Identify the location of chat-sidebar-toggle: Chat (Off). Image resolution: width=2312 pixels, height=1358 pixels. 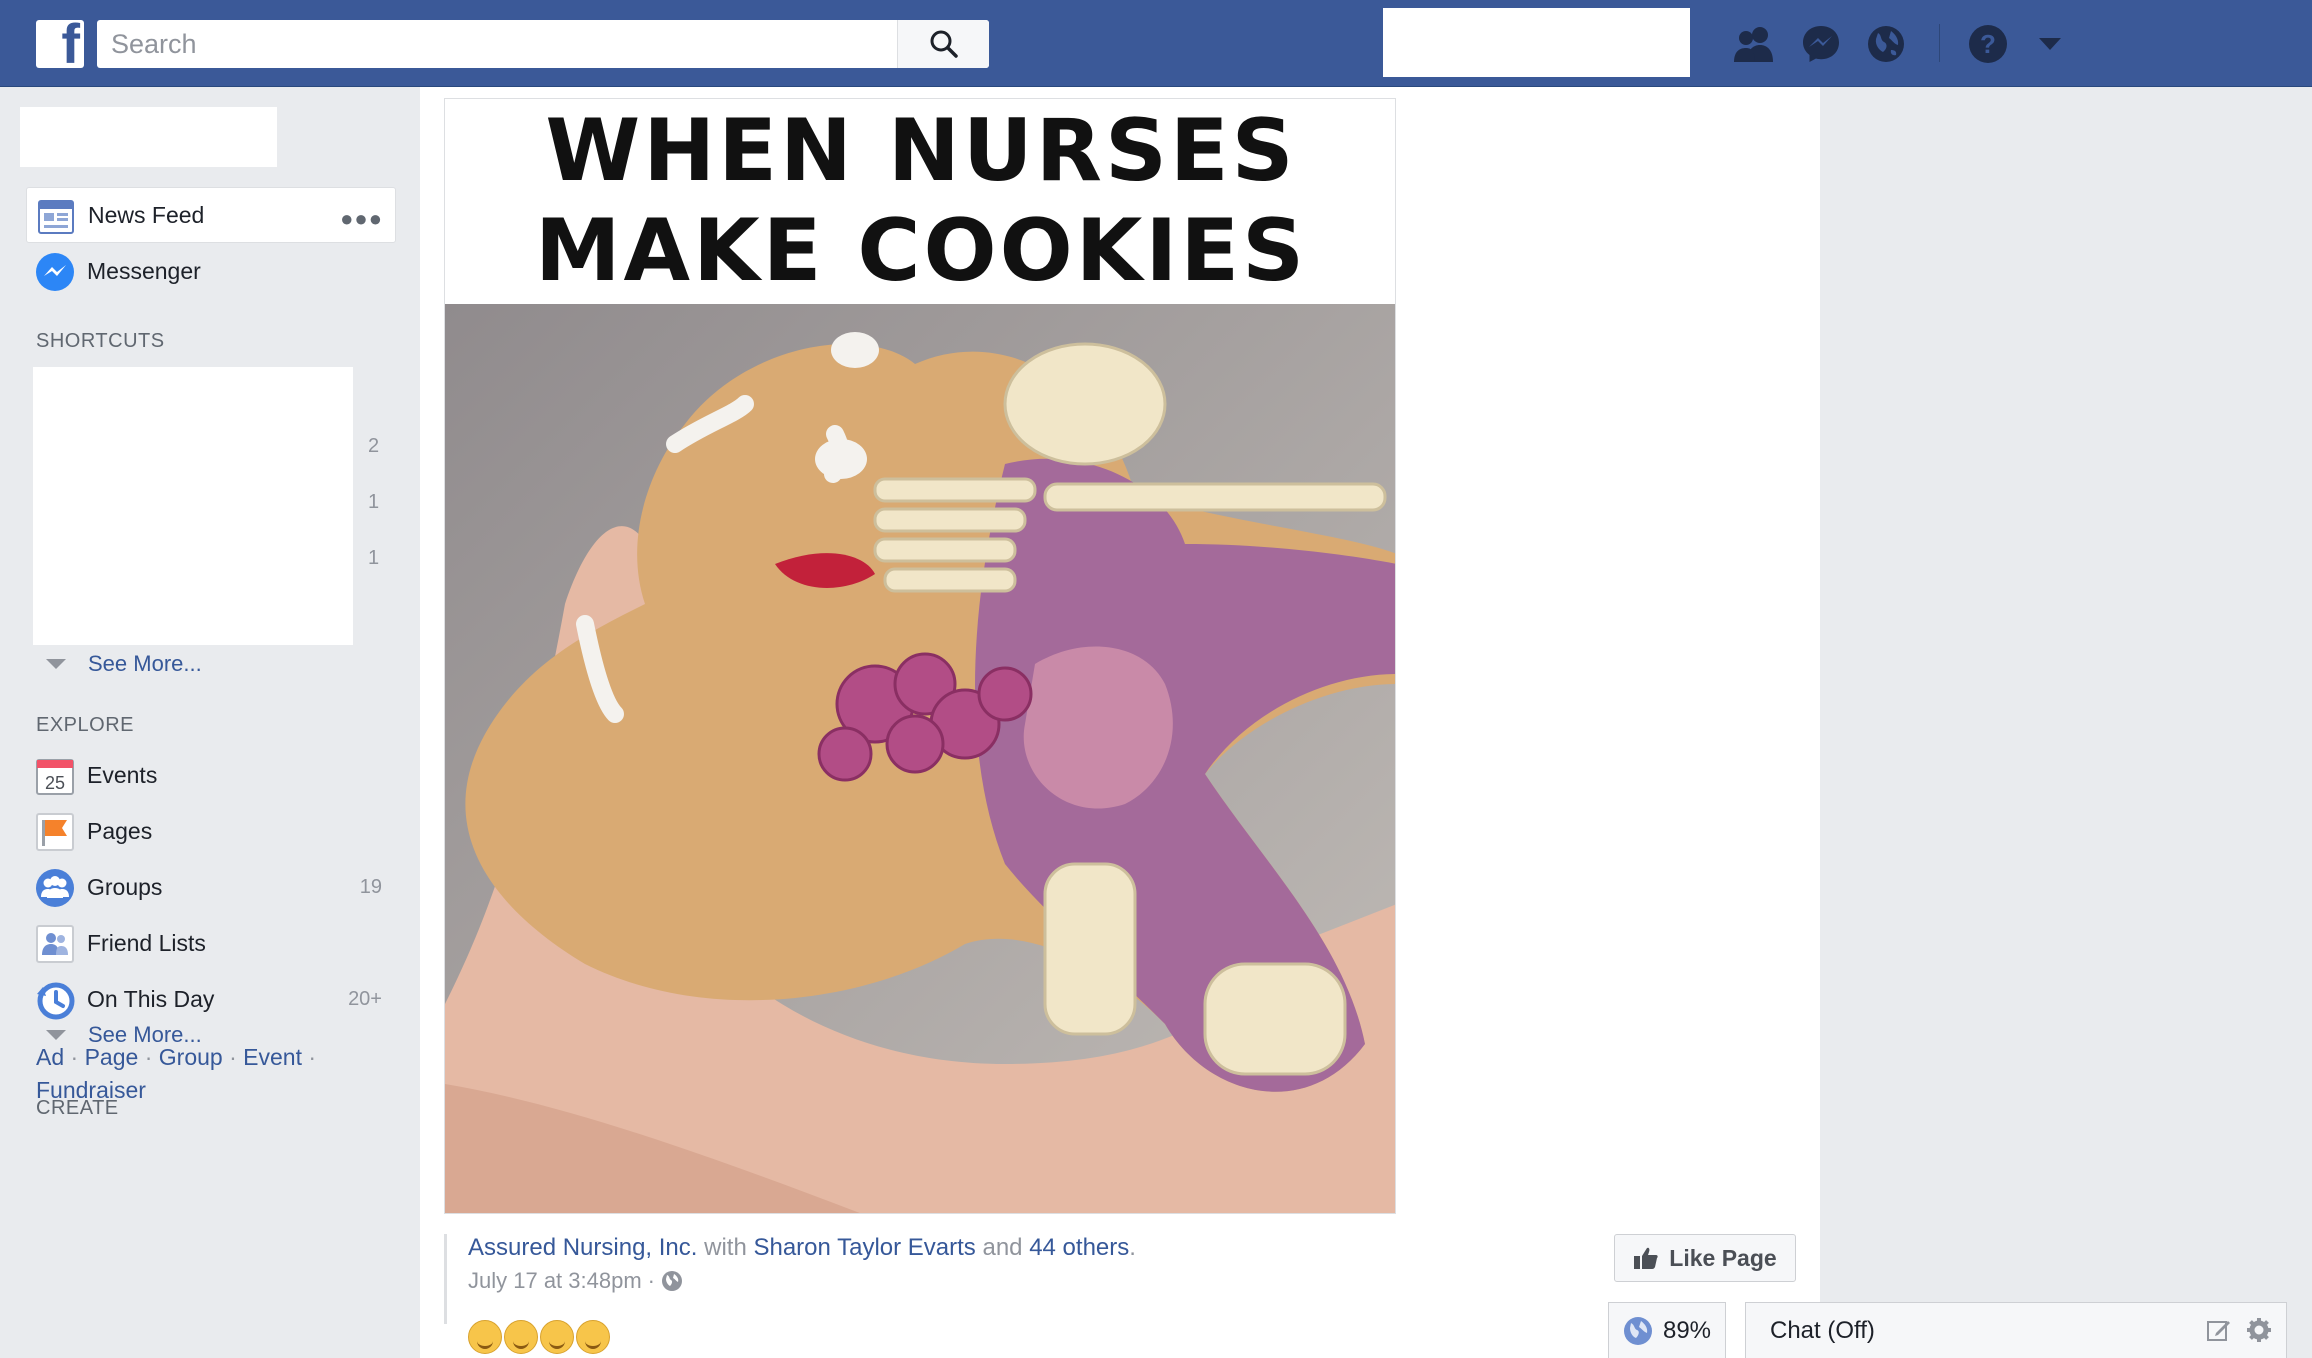
(2016, 1330).